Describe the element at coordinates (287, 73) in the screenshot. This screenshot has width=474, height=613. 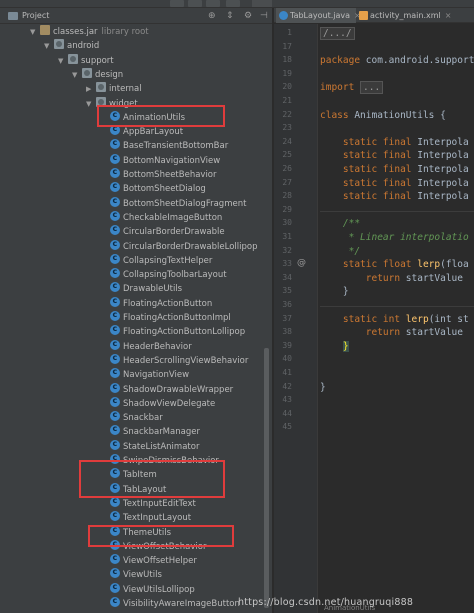
I see `line-number: 19` at that location.